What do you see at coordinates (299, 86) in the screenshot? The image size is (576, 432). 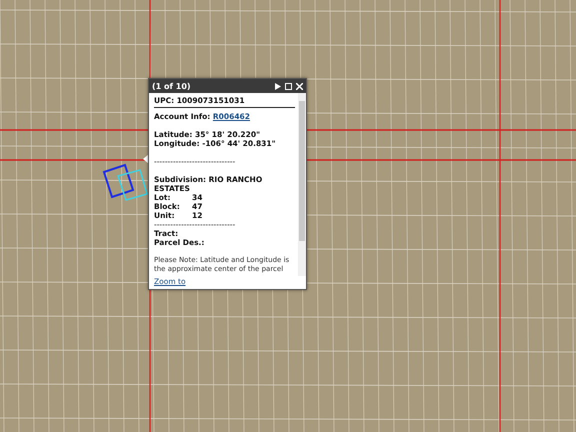 I see `close-icon` at bounding box center [299, 86].